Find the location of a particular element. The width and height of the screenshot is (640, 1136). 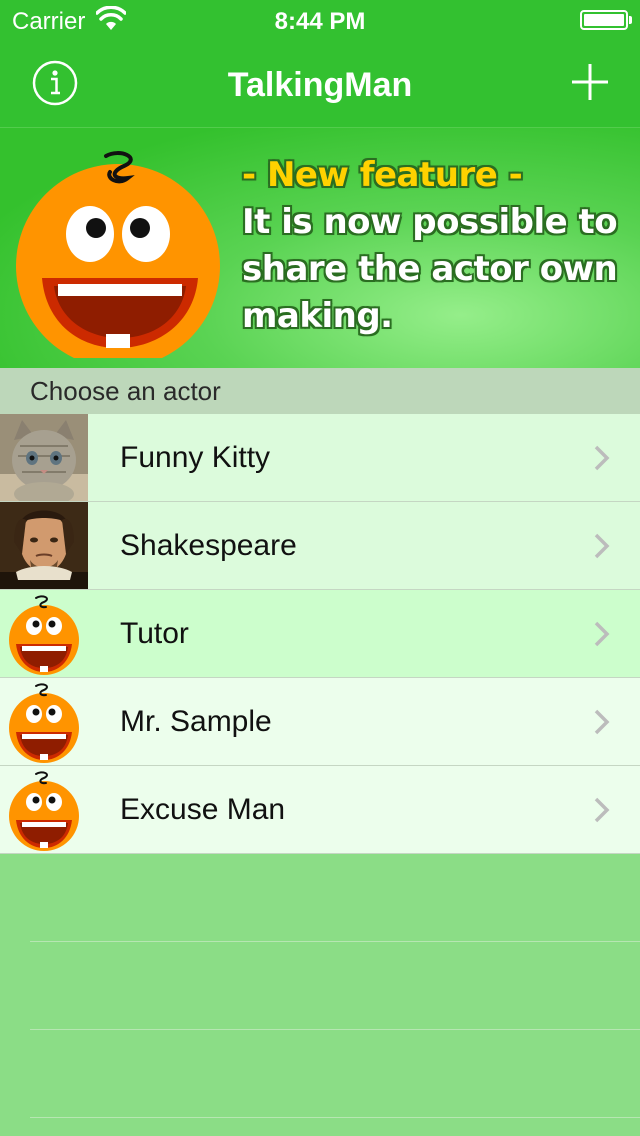

page-title: TalkingMan is located at coordinates (320, 85).